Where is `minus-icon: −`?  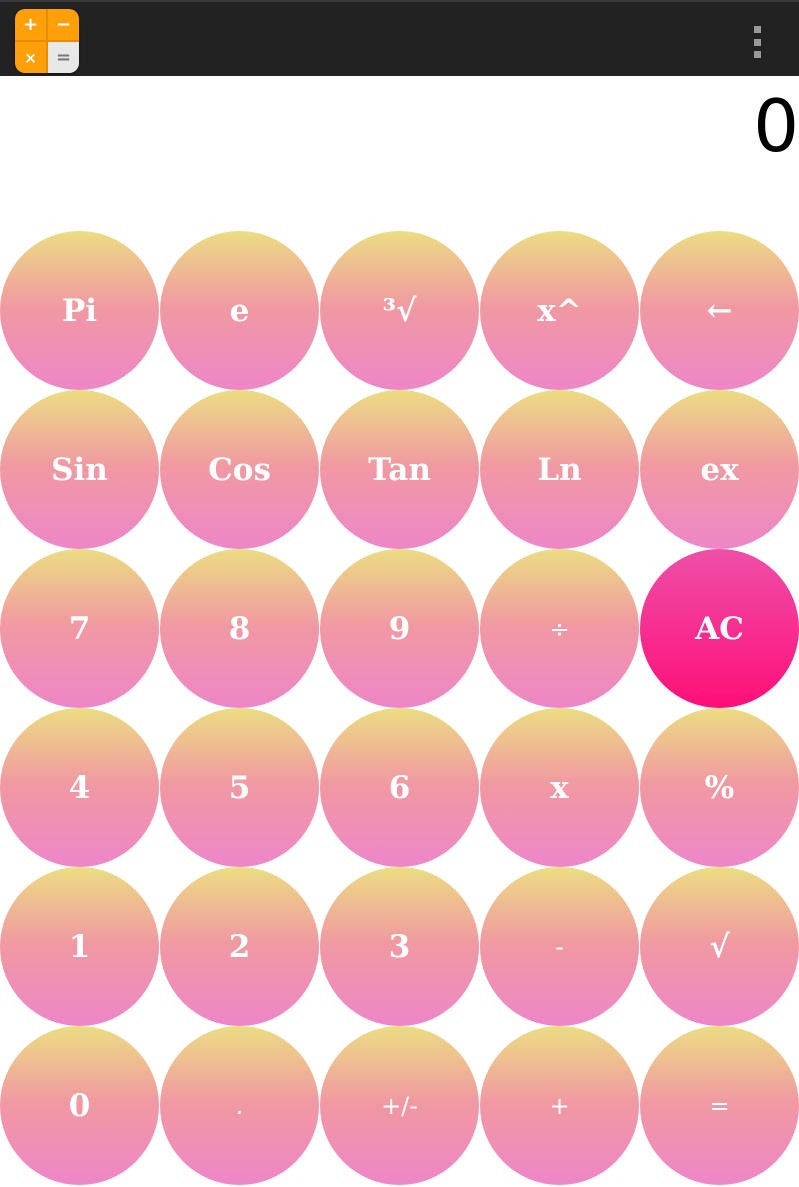 minus-icon: − is located at coordinates (63, 24).